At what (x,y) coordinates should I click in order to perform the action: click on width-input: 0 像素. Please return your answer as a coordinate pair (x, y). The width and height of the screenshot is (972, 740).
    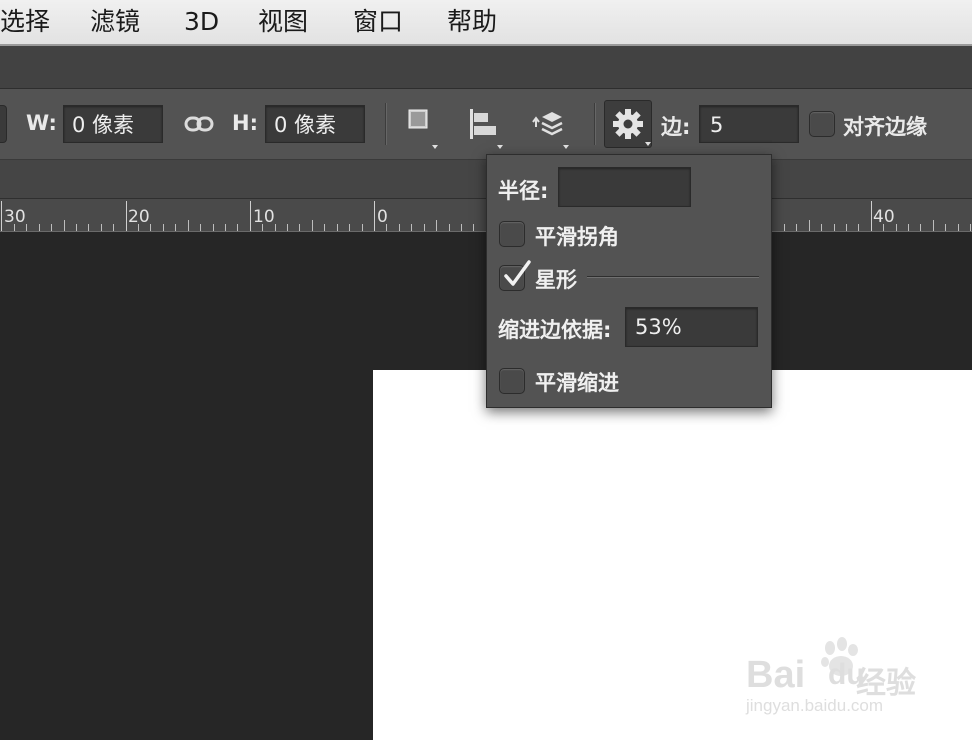
    Looking at the image, I should click on (113, 124).